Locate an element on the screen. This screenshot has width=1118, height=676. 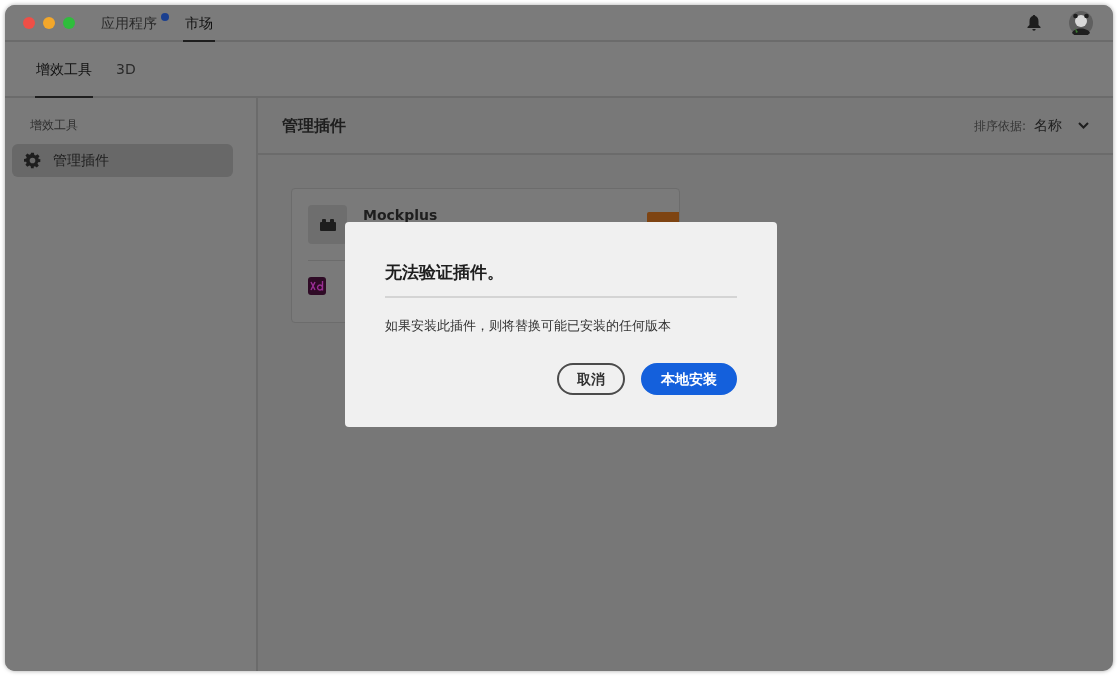
dialog-title: 无法验证插件。 is located at coordinates (561, 279).